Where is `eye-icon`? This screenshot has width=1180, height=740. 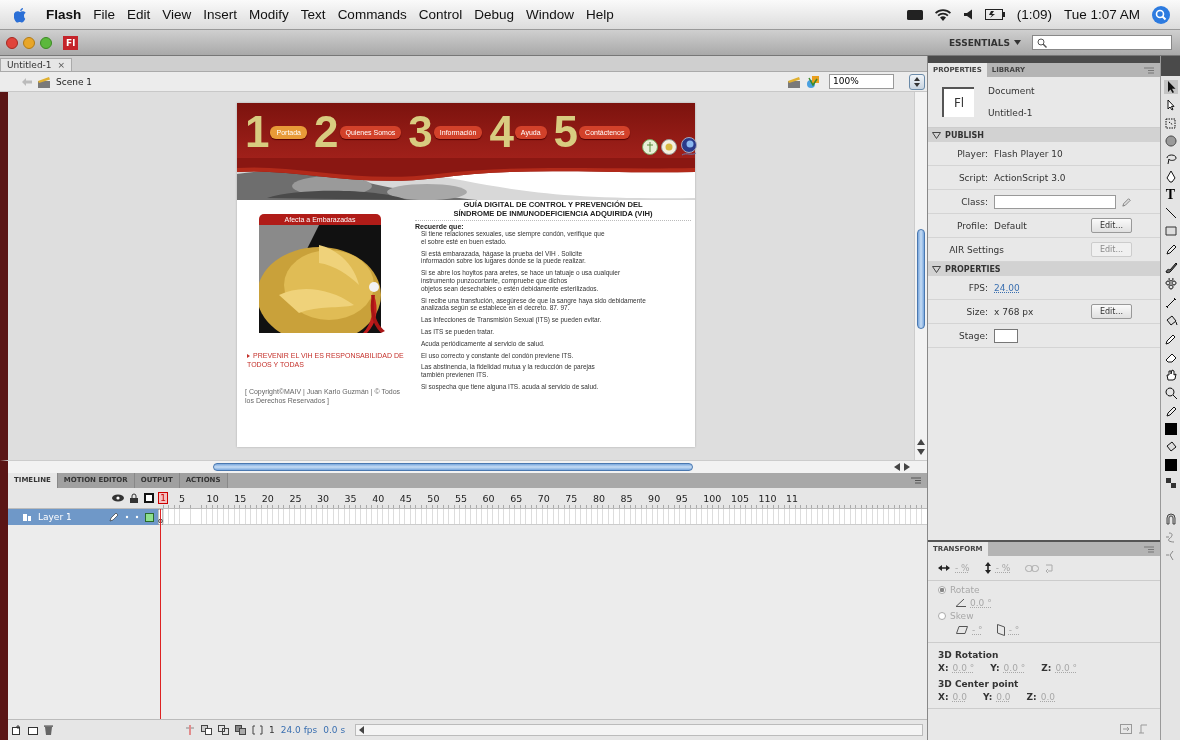
eye-icon is located at coordinates (118, 498).